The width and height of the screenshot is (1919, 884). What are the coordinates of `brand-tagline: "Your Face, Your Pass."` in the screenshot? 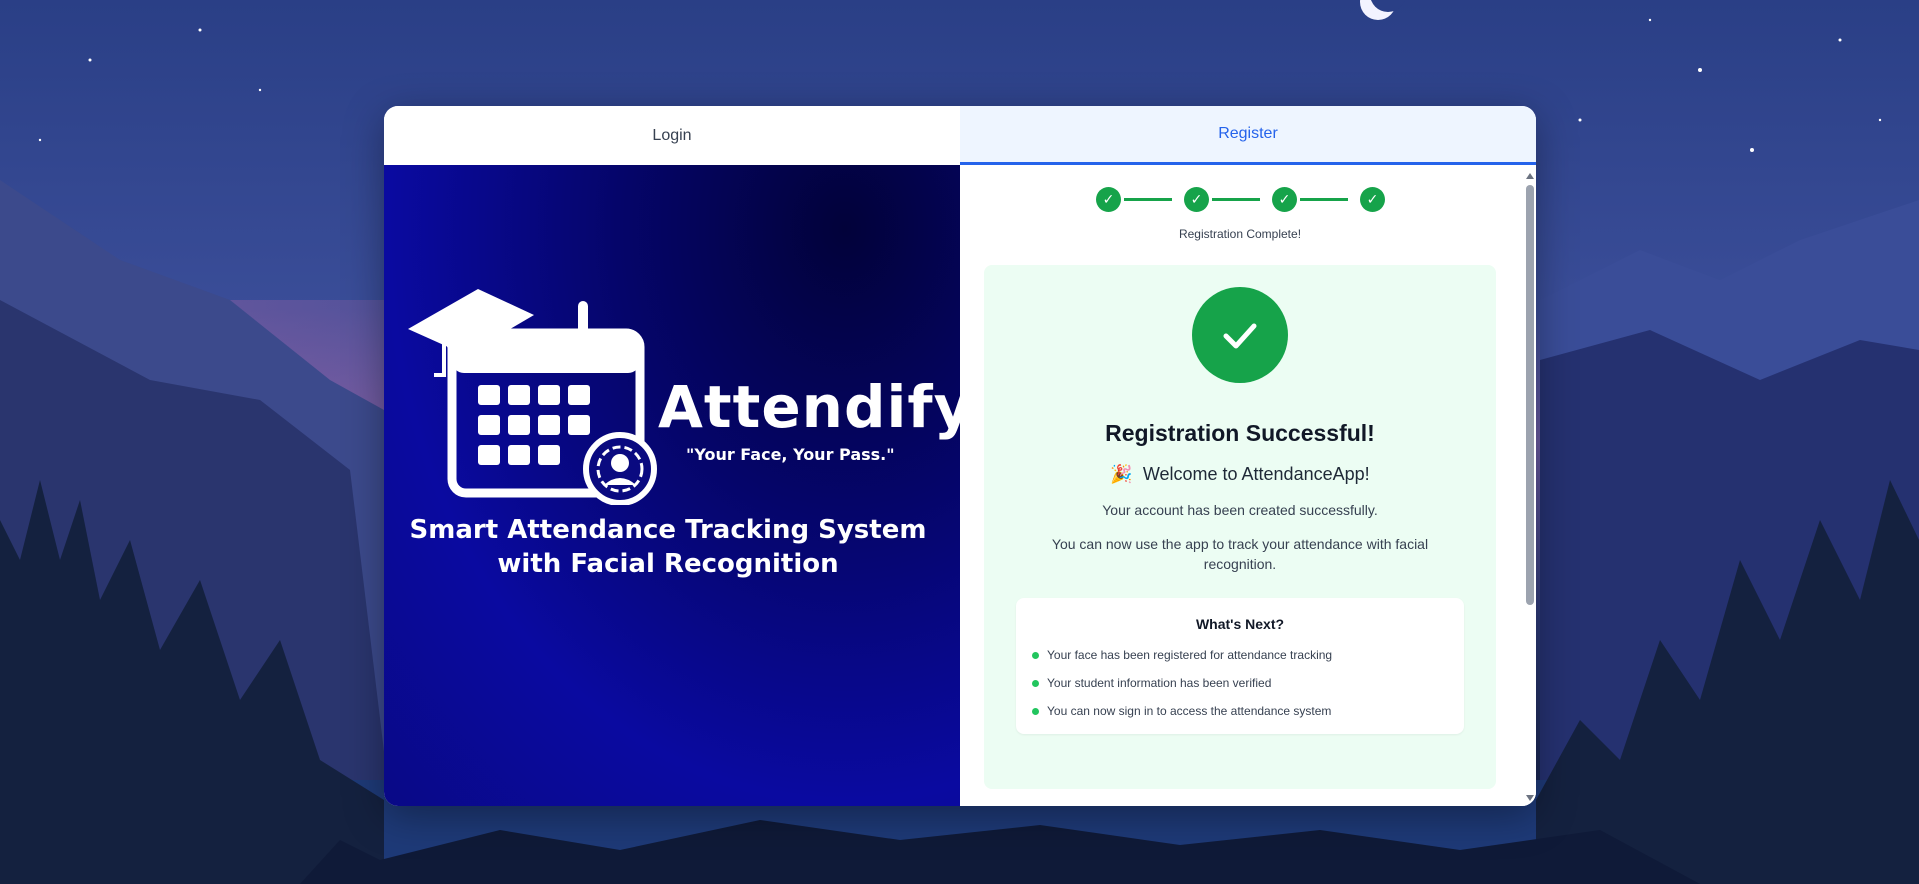 It's located at (790, 454).